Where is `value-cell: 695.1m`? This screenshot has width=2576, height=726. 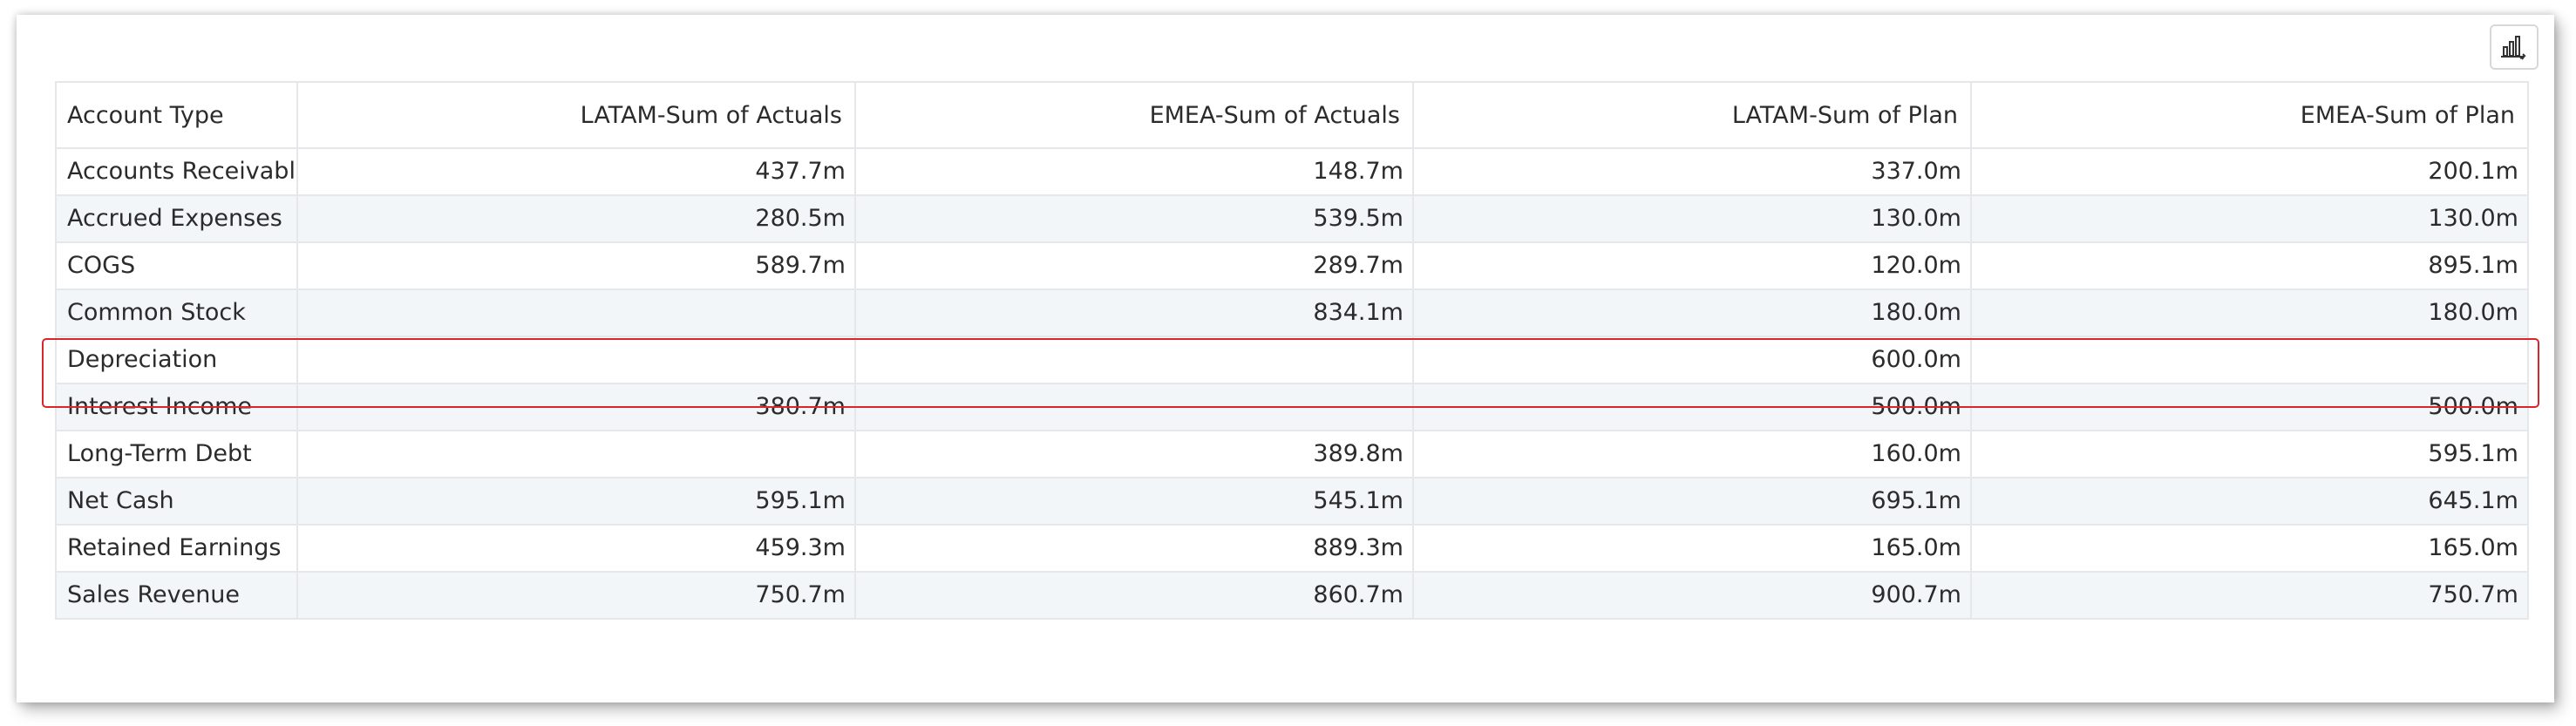 value-cell: 695.1m is located at coordinates (1692, 501).